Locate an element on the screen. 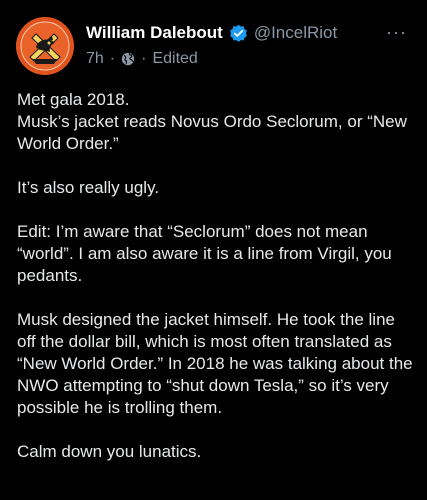 The width and height of the screenshot is (427, 500). avatar is located at coordinates (45, 46).